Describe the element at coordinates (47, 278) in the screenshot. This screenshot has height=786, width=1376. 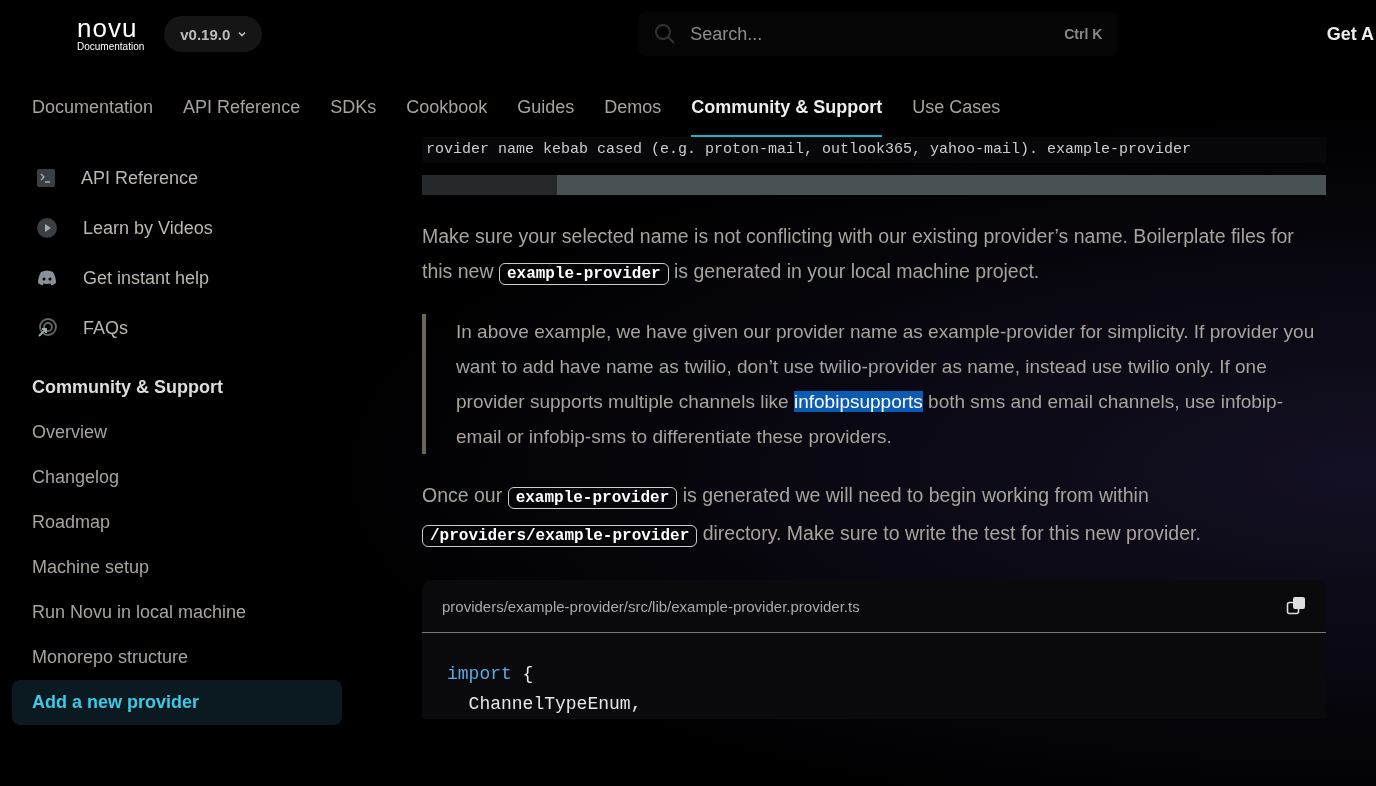
I see `game-controller-icon` at that location.